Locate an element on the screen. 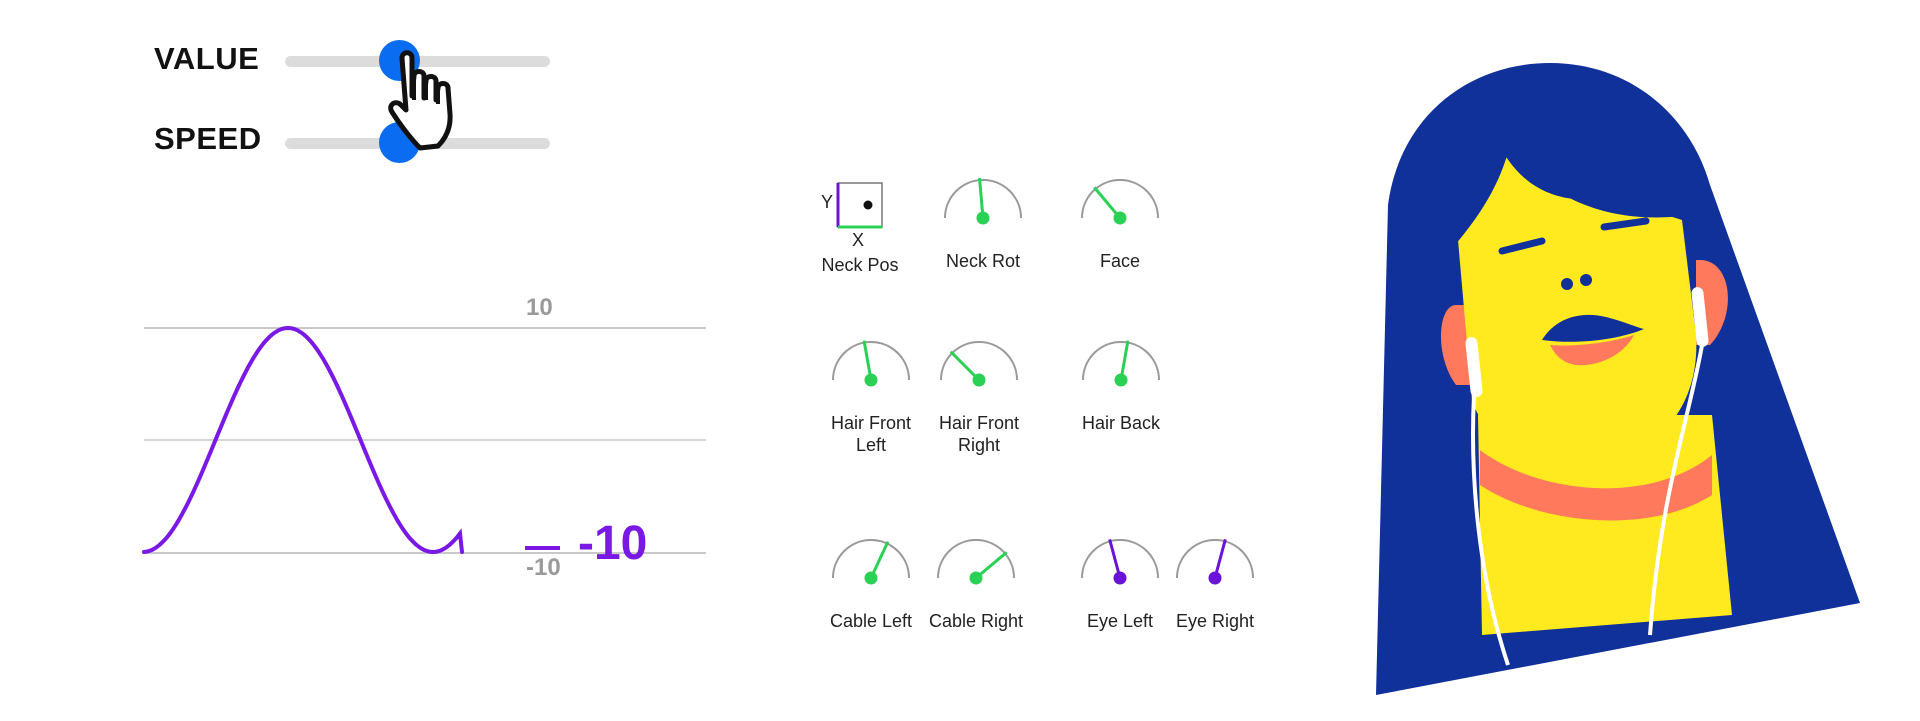 This screenshot has width=1920, height=721. neck-rot-label: Neck Rot is located at coordinates (983, 261).